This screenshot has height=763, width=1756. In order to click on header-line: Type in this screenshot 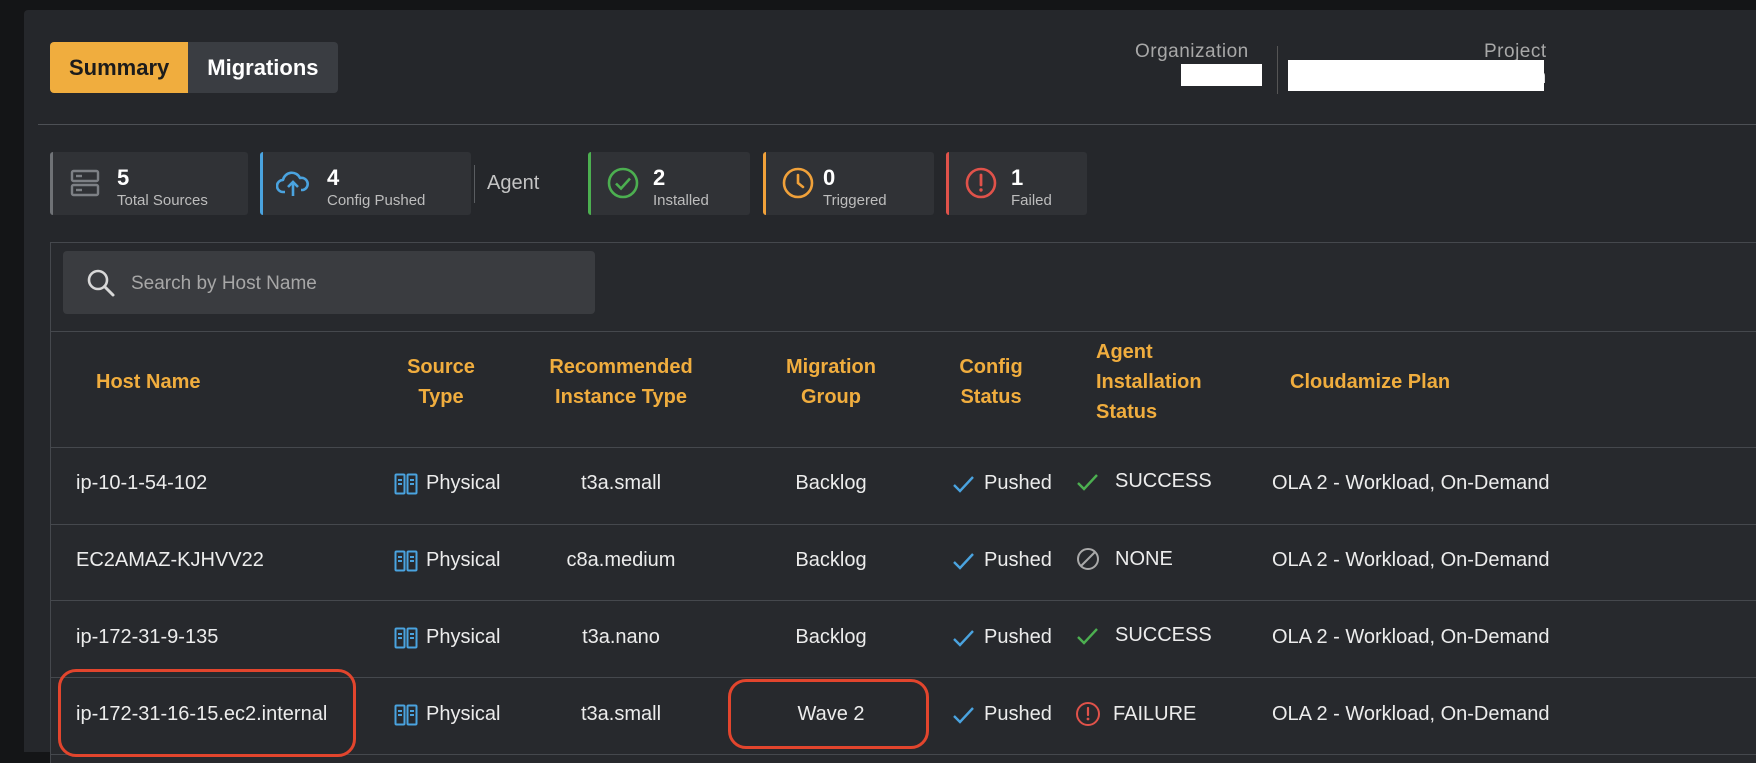, I will do `click(441, 397)`.